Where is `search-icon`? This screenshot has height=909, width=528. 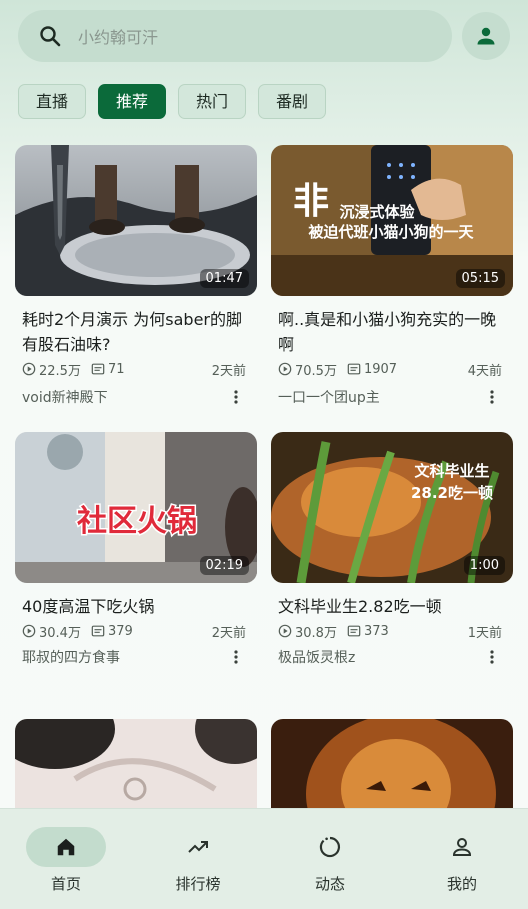 search-icon is located at coordinates (50, 36).